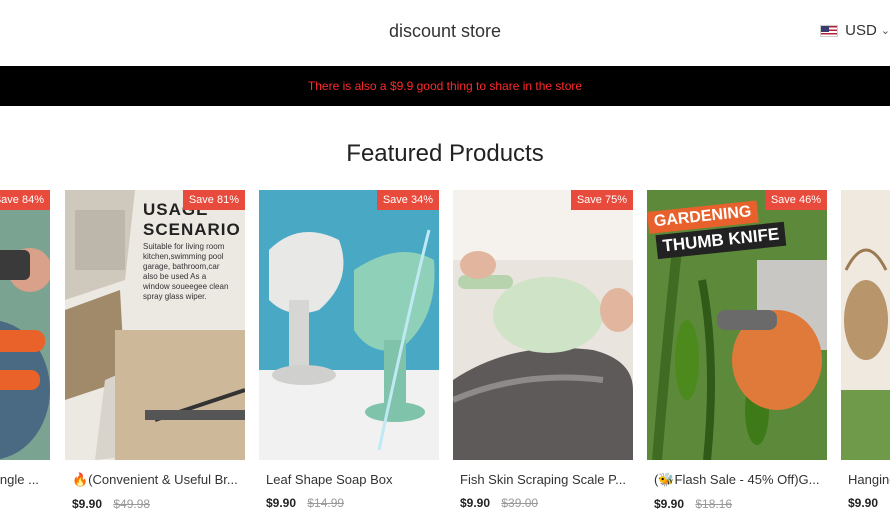 The height and width of the screenshot is (530, 890). Describe the element at coordinates (737, 504) in the screenshot. I see `product-prices: $9.90 $18.16` at that location.